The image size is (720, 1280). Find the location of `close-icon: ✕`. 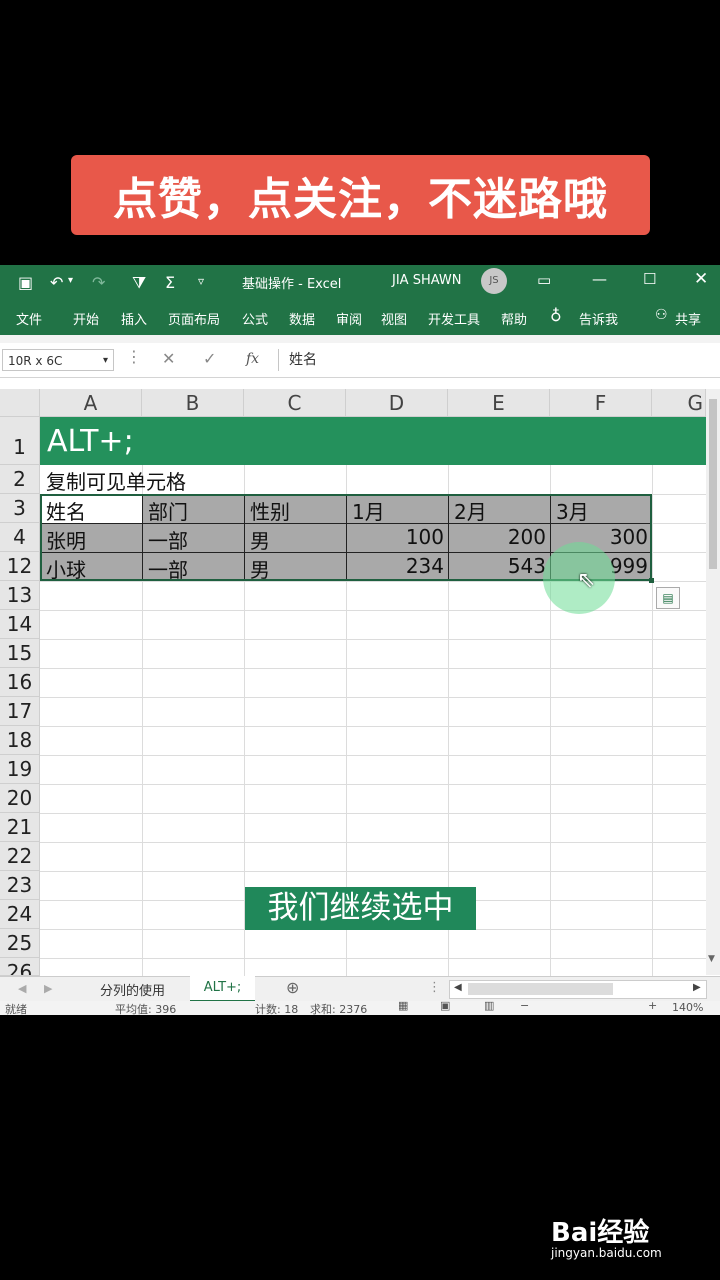

close-icon: ✕ is located at coordinates (701, 279).